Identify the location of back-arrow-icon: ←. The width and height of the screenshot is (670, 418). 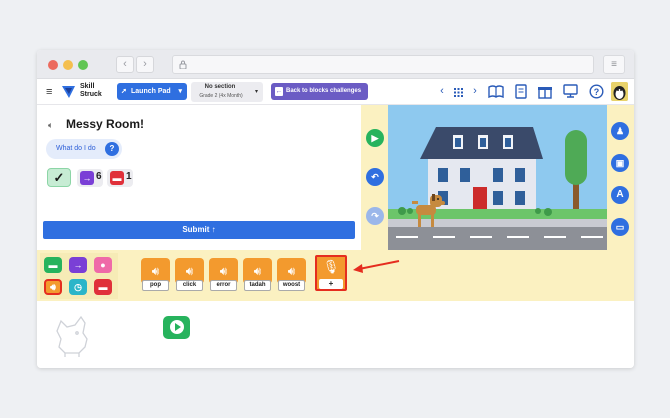
(279, 91).